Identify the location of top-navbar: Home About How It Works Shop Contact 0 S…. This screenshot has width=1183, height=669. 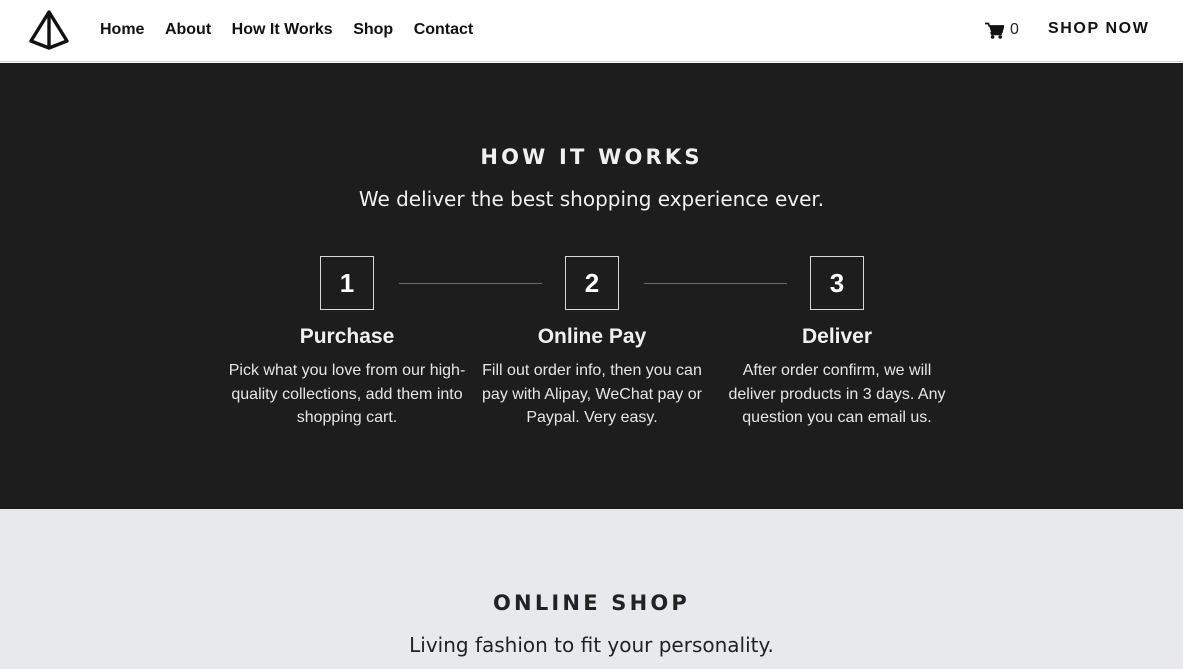
(591, 31).